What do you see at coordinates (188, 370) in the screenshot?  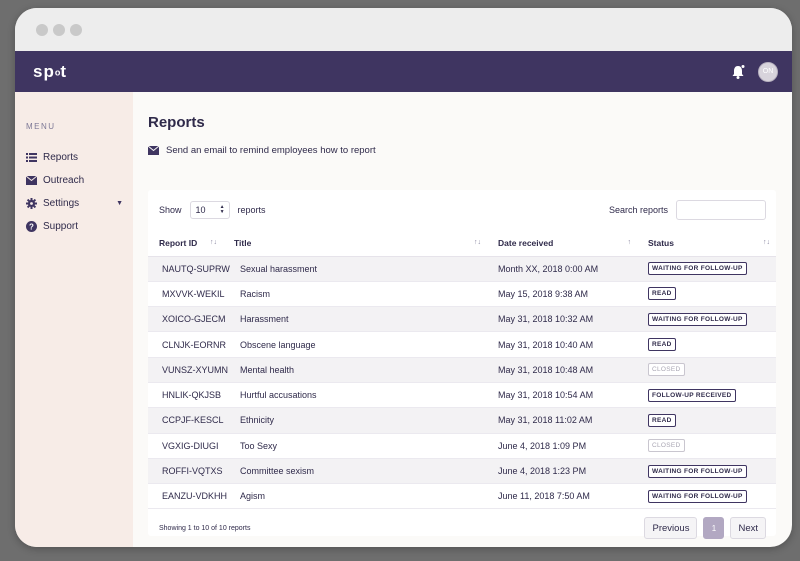 I see `report-id-cell: VUNSZ-XYUMN` at bounding box center [188, 370].